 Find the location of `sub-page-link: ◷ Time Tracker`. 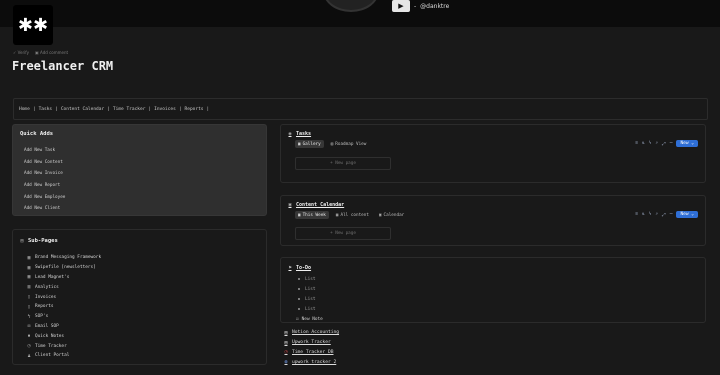

sub-page-link: ◷ Time Tracker is located at coordinates (63, 346).